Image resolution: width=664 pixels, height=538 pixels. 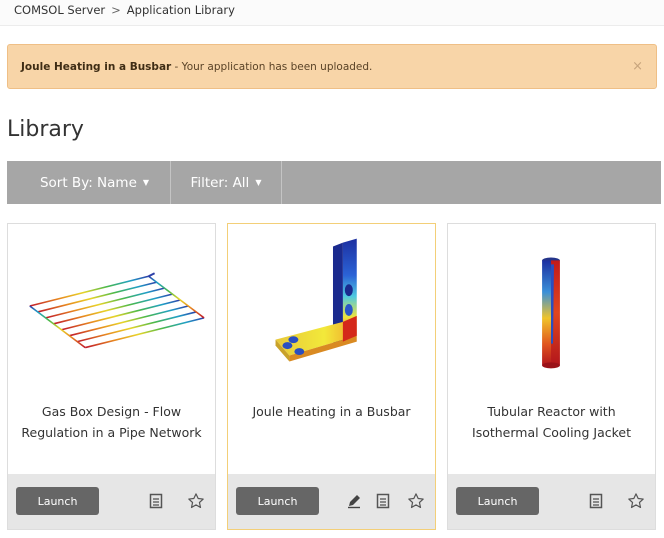 What do you see at coordinates (59, 10) in the screenshot?
I see `breadcrumb-home: COMSOL Server` at bounding box center [59, 10].